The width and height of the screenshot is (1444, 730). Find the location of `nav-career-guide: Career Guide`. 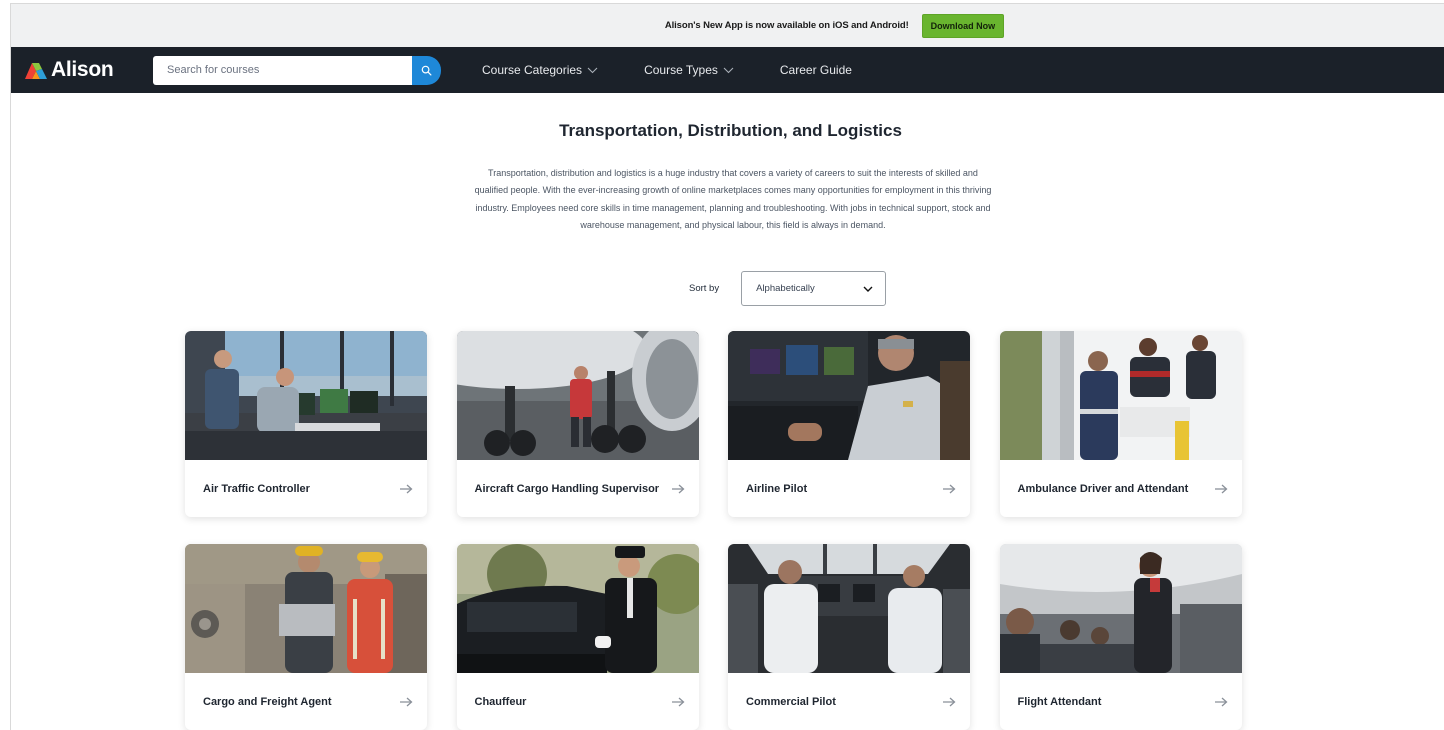

nav-career-guide: Career Guide is located at coordinates (816, 70).